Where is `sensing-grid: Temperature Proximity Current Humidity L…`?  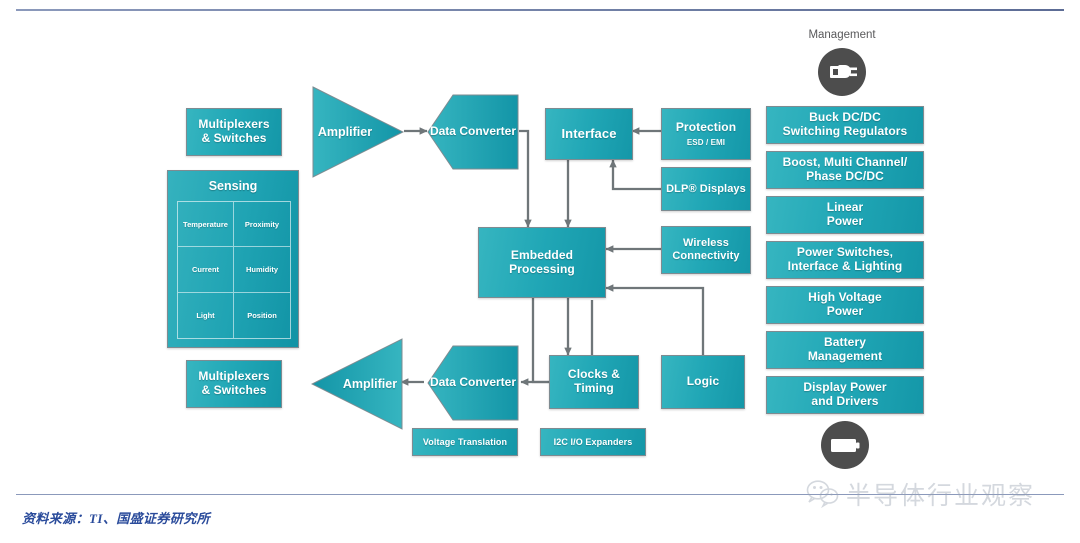 sensing-grid: Temperature Proximity Current Humidity L… is located at coordinates (234, 270).